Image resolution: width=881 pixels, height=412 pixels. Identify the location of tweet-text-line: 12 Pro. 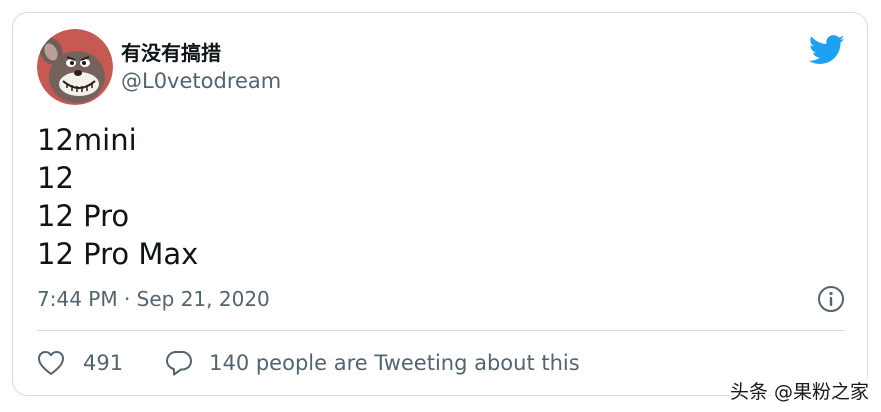
(83, 216).